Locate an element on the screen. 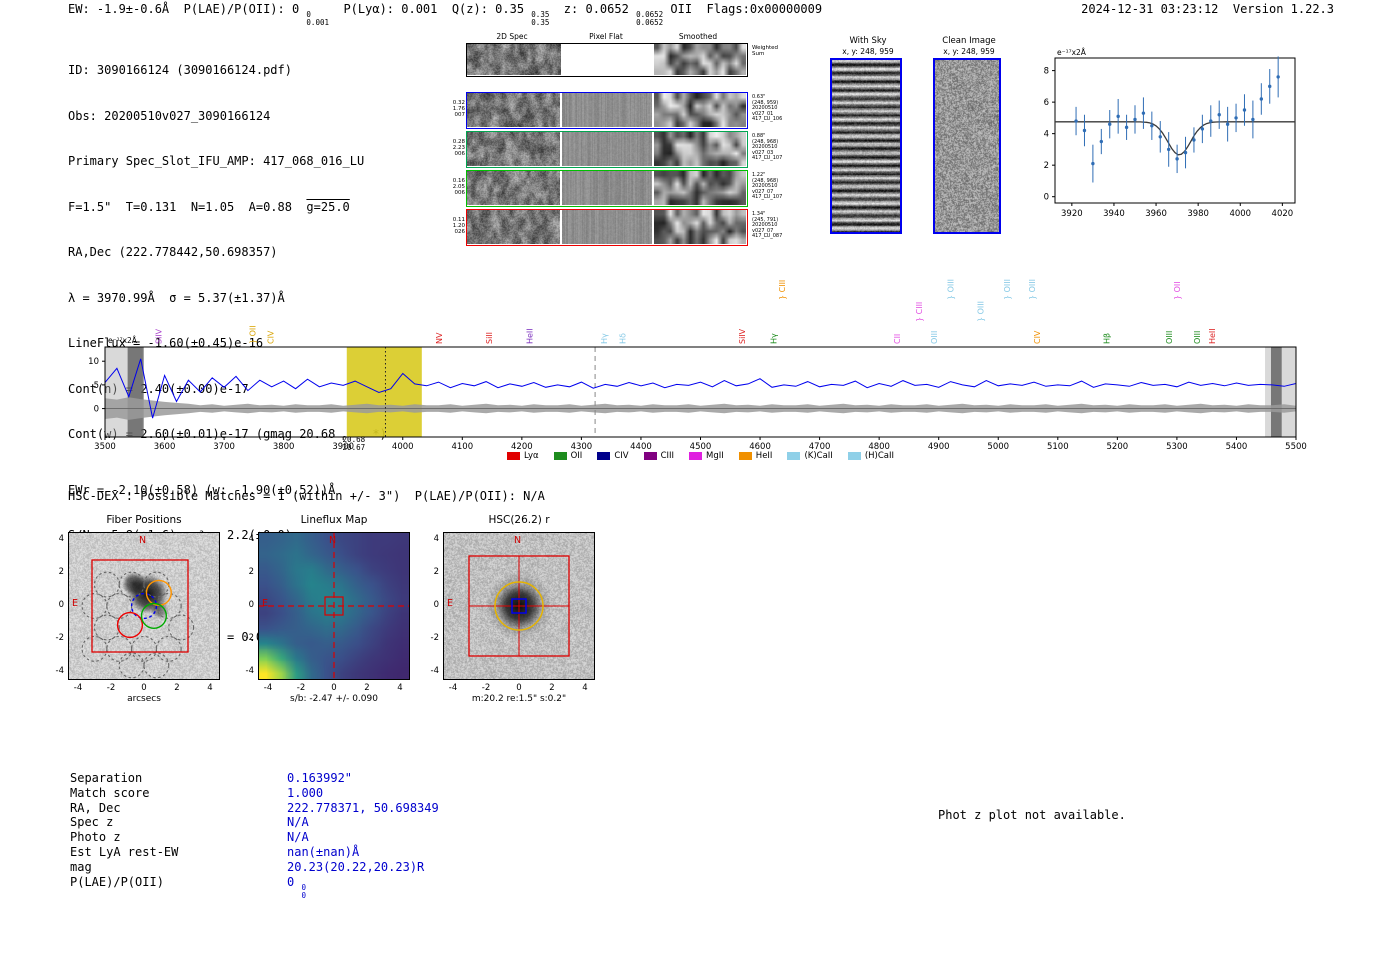  fiber-weight-label: 0.11 1.20 026 is located at coordinates (458, 226).